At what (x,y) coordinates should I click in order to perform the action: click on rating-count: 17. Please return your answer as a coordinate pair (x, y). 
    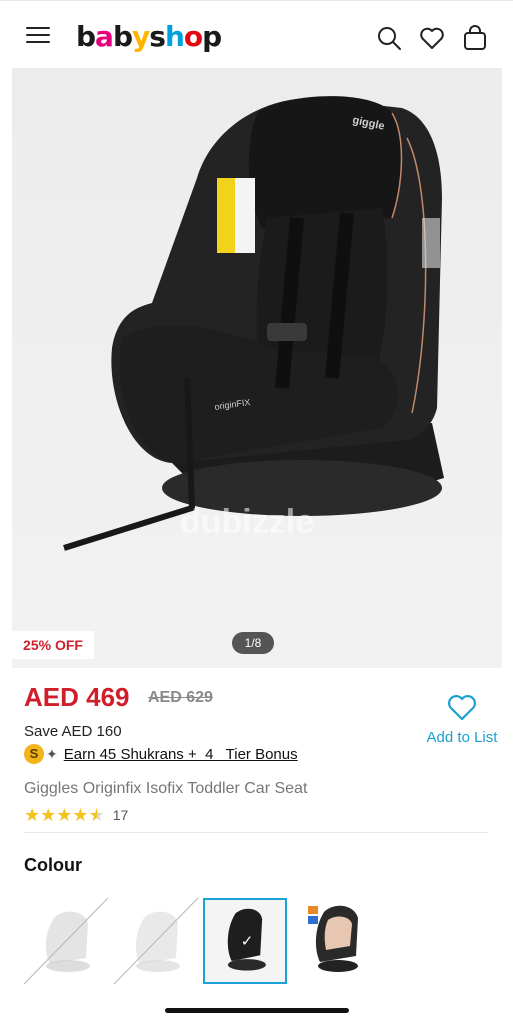
    Looking at the image, I should click on (120, 815).